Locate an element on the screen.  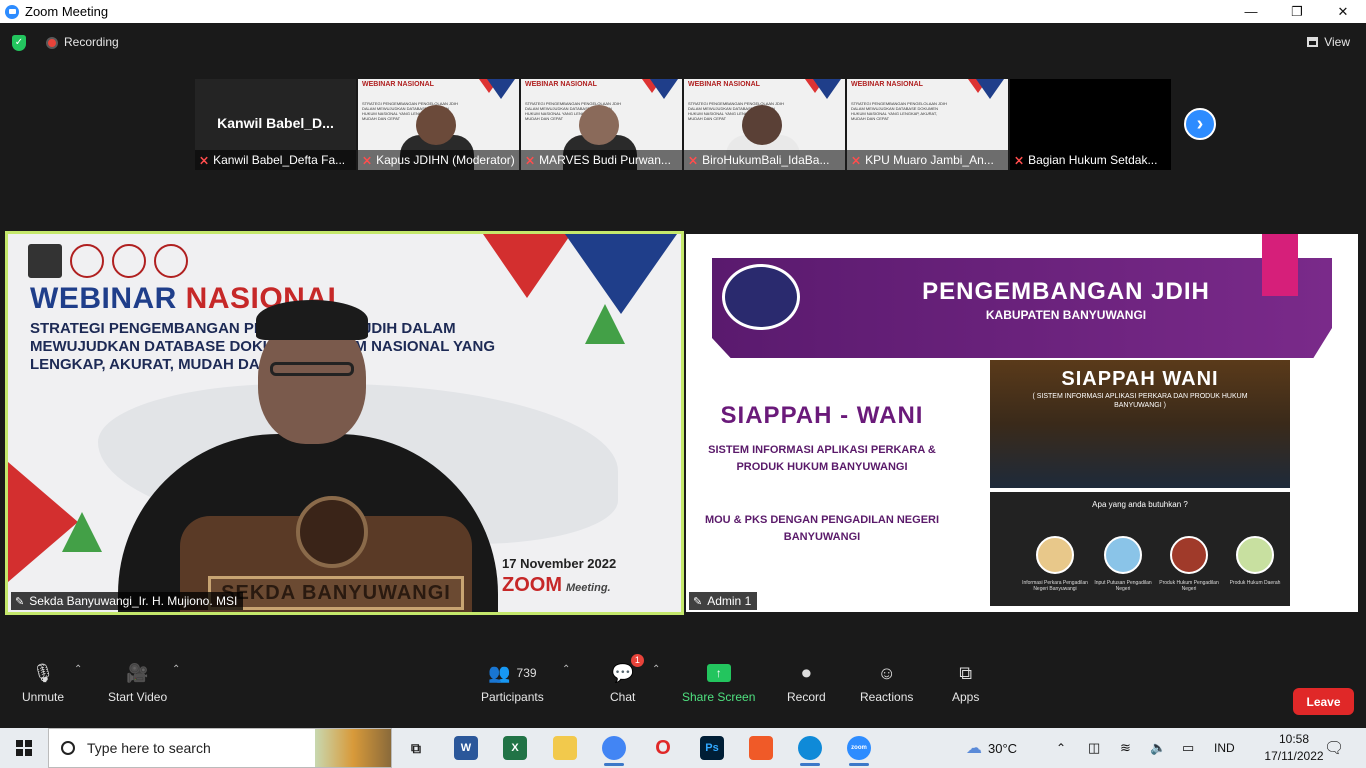
opera-icon: O is located at coordinates (663, 748).